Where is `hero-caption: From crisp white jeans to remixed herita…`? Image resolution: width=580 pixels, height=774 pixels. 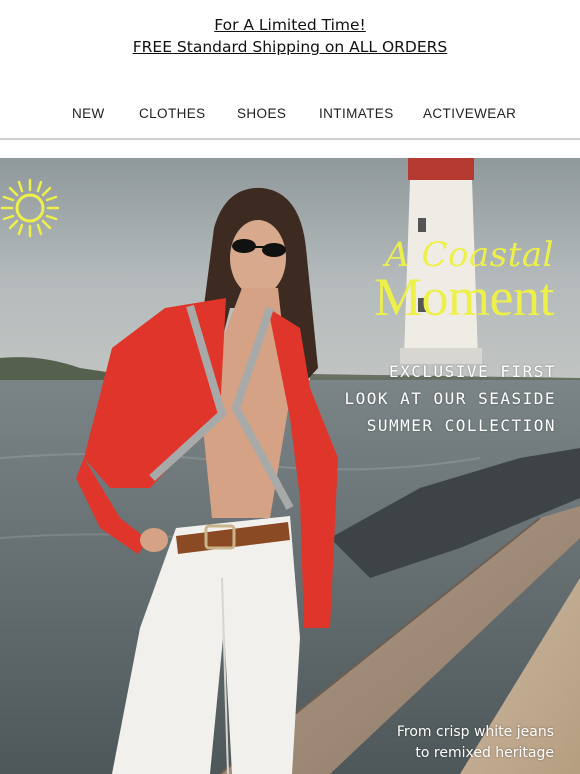 hero-caption: From crisp white jeans to remixed herita… is located at coordinates (475, 743).